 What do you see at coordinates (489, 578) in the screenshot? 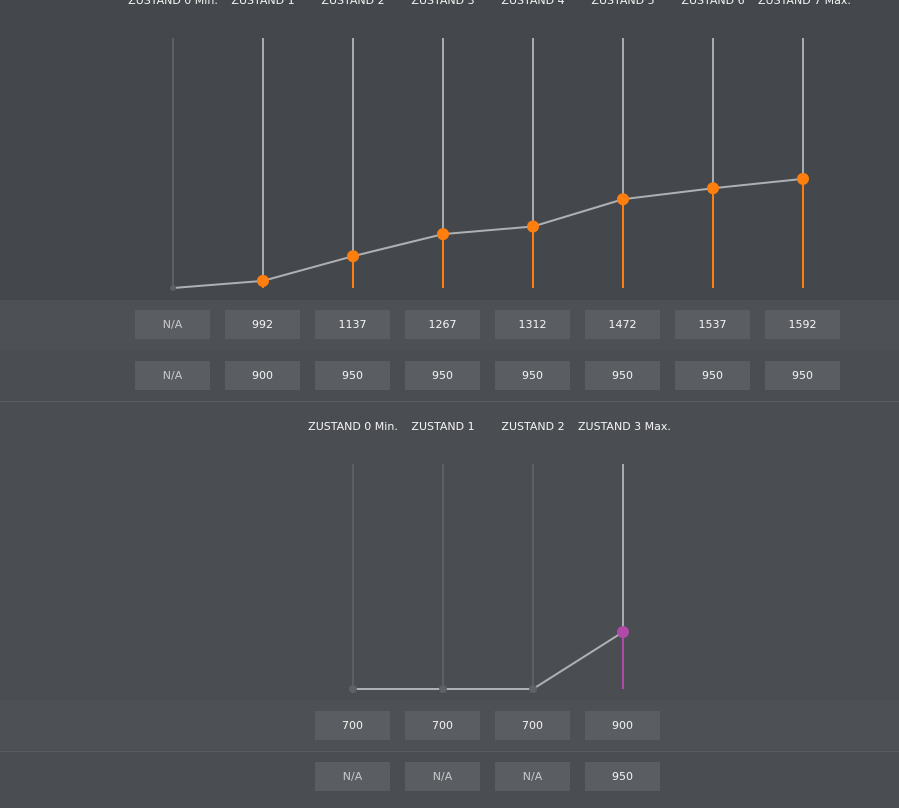
I see `chart-svg` at bounding box center [489, 578].